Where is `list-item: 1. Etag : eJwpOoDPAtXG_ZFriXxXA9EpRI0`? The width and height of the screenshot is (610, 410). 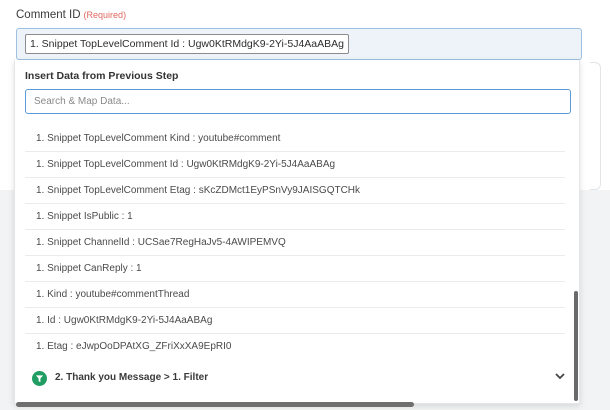
list-item: 1. Etag : eJwpOoDPAtXG_ZFriXxXA9EpRI0 is located at coordinates (295, 346).